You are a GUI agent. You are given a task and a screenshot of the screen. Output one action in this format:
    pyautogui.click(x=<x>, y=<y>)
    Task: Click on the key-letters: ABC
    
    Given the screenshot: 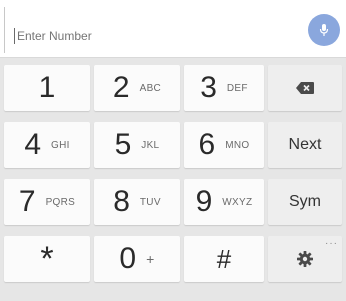 What is the action you would take?
    pyautogui.click(x=150, y=88)
    